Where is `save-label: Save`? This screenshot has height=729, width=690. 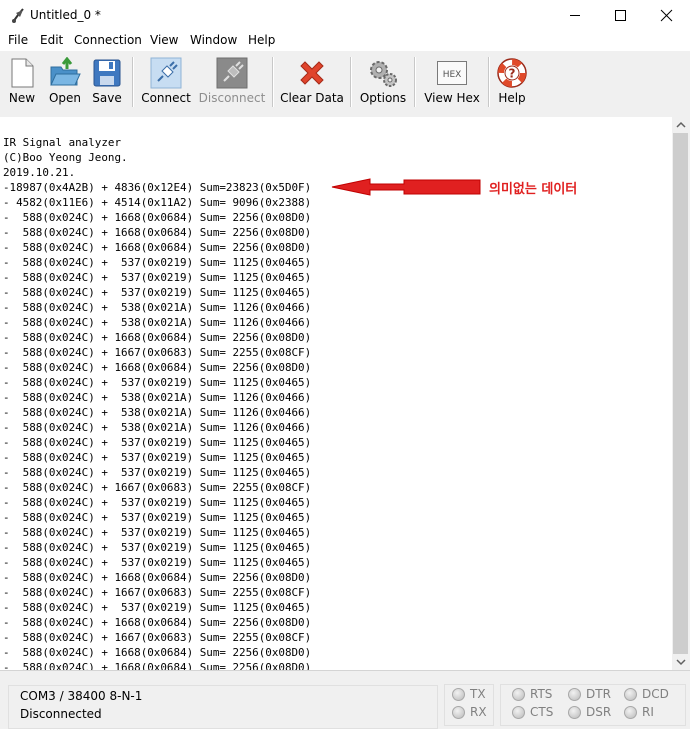 save-label: Save is located at coordinates (107, 98).